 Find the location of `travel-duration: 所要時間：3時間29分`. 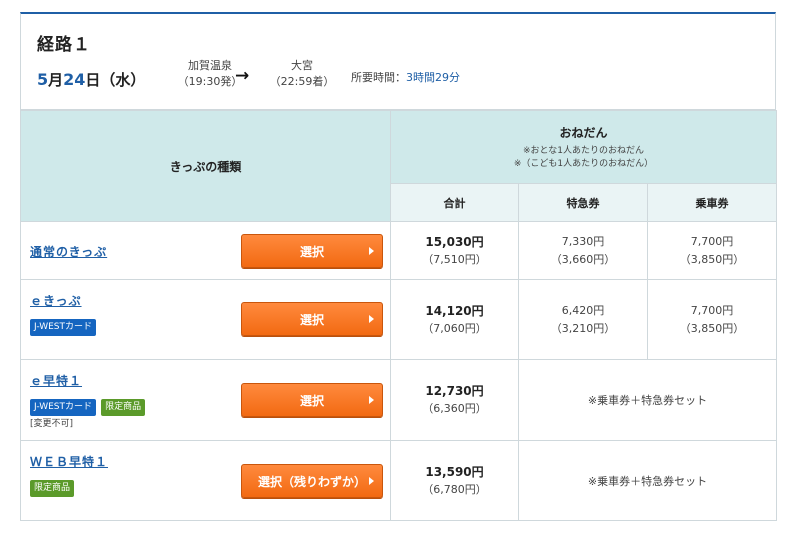

travel-duration: 所要時間：3時間29分 is located at coordinates (405, 77).